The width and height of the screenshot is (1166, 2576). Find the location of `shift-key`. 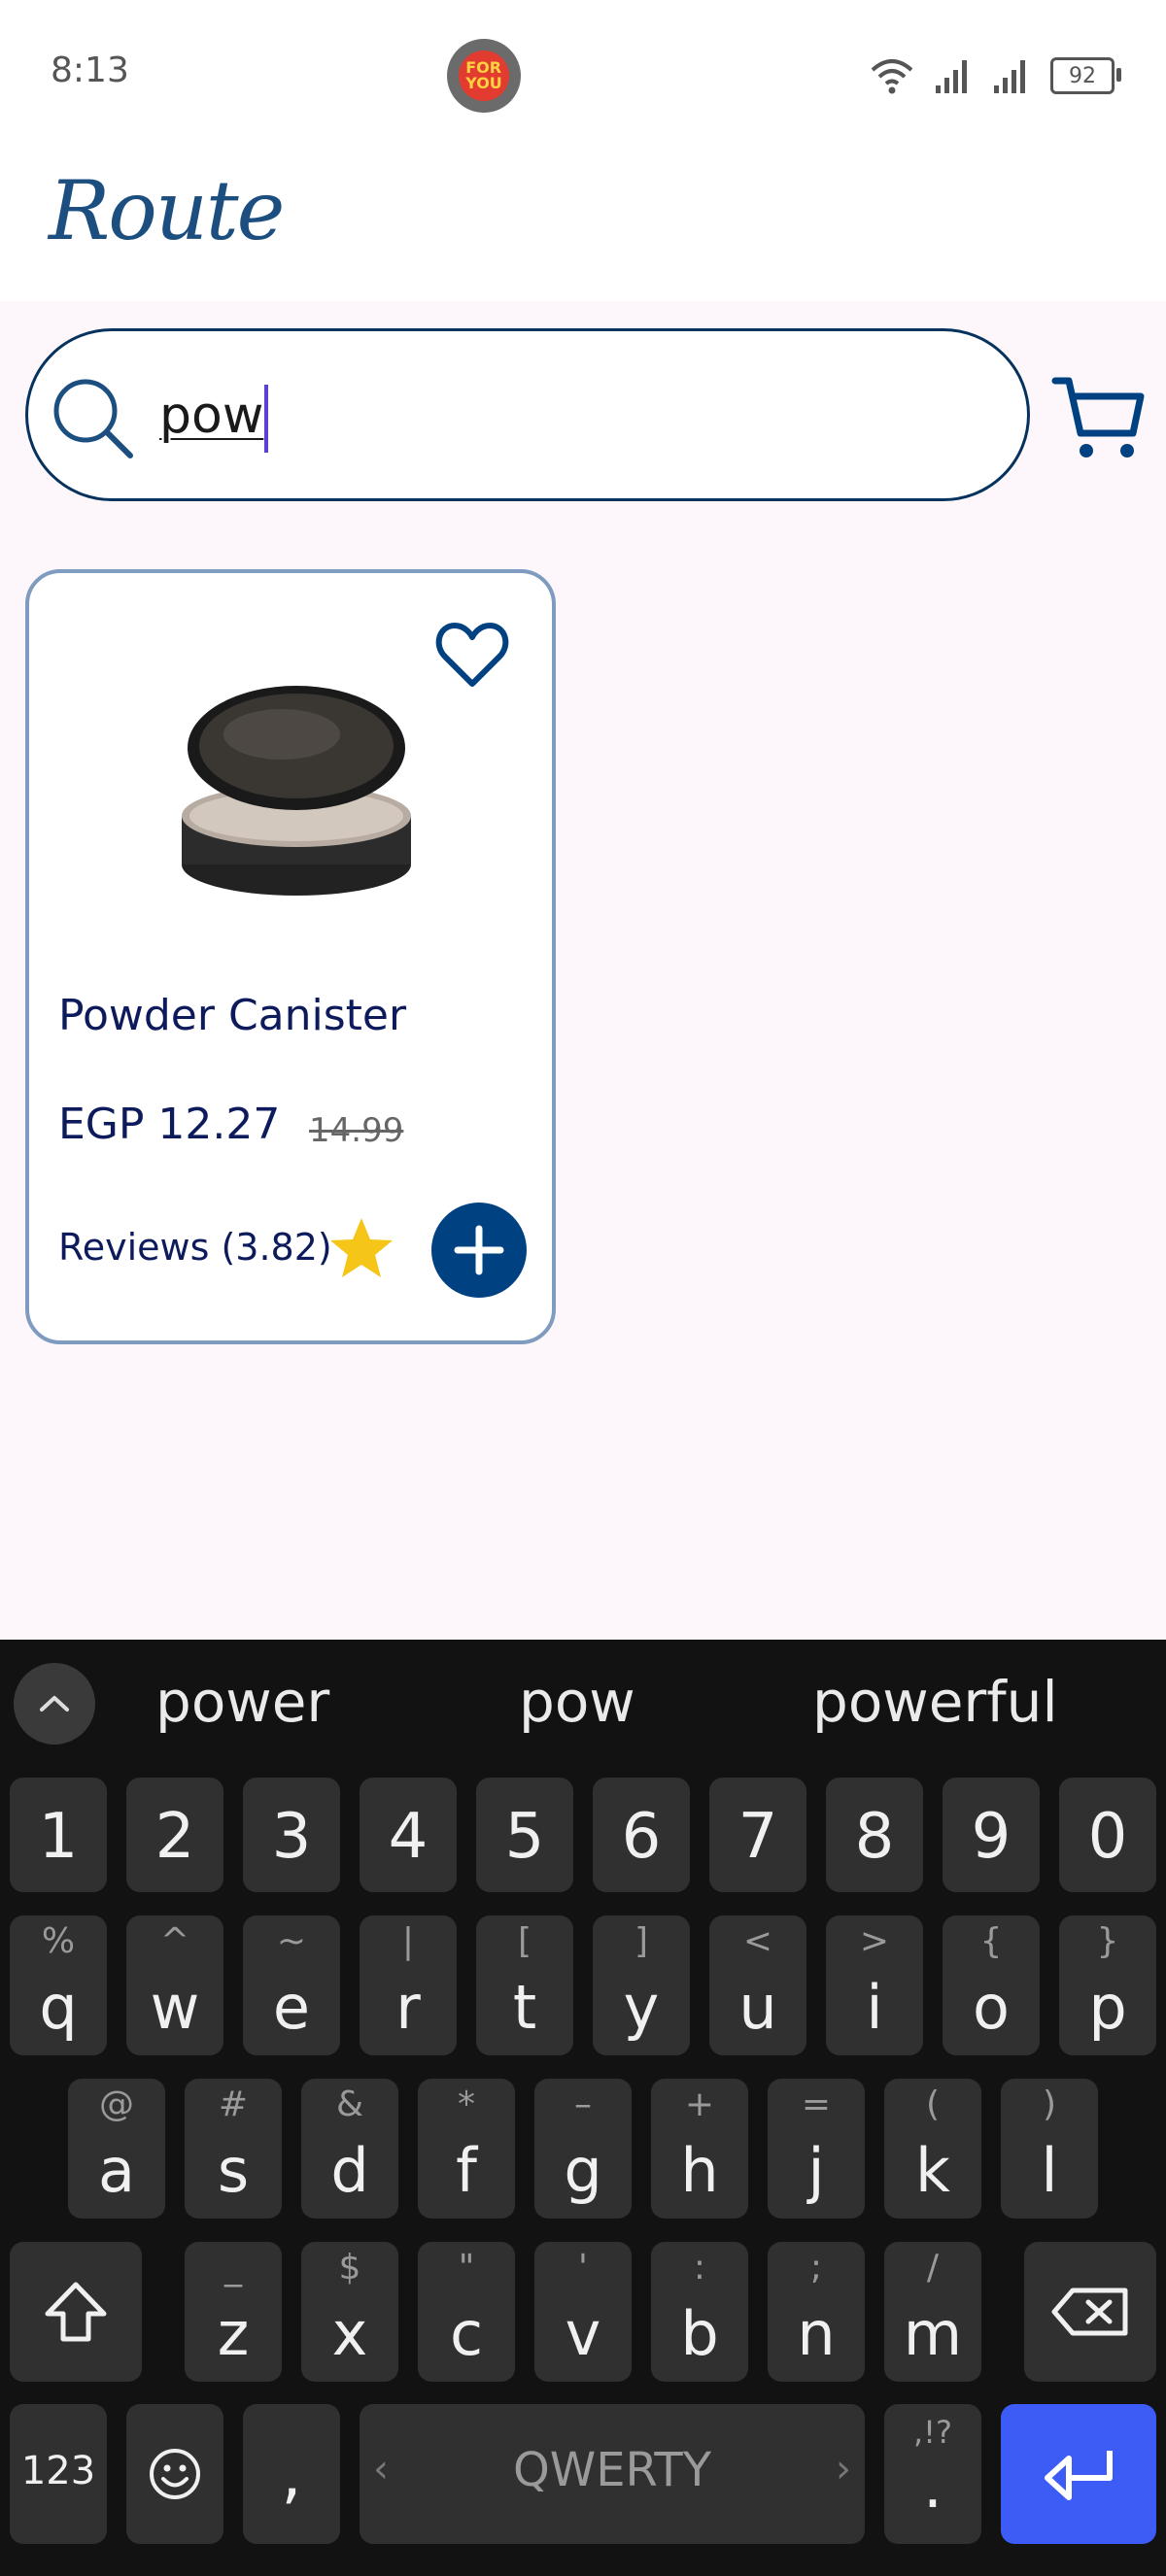

shift-key is located at coordinates (76, 2312).